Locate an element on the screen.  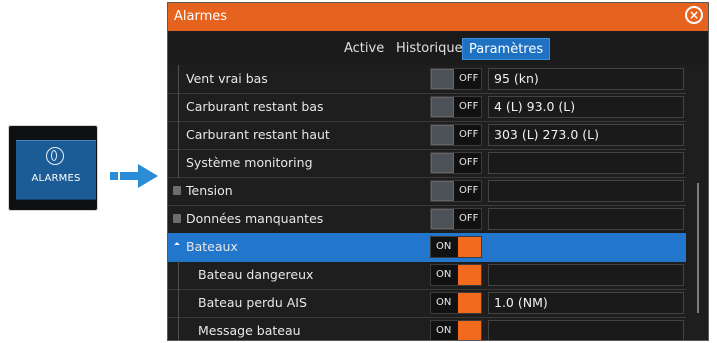
alarm-icon is located at coordinates (55, 156).